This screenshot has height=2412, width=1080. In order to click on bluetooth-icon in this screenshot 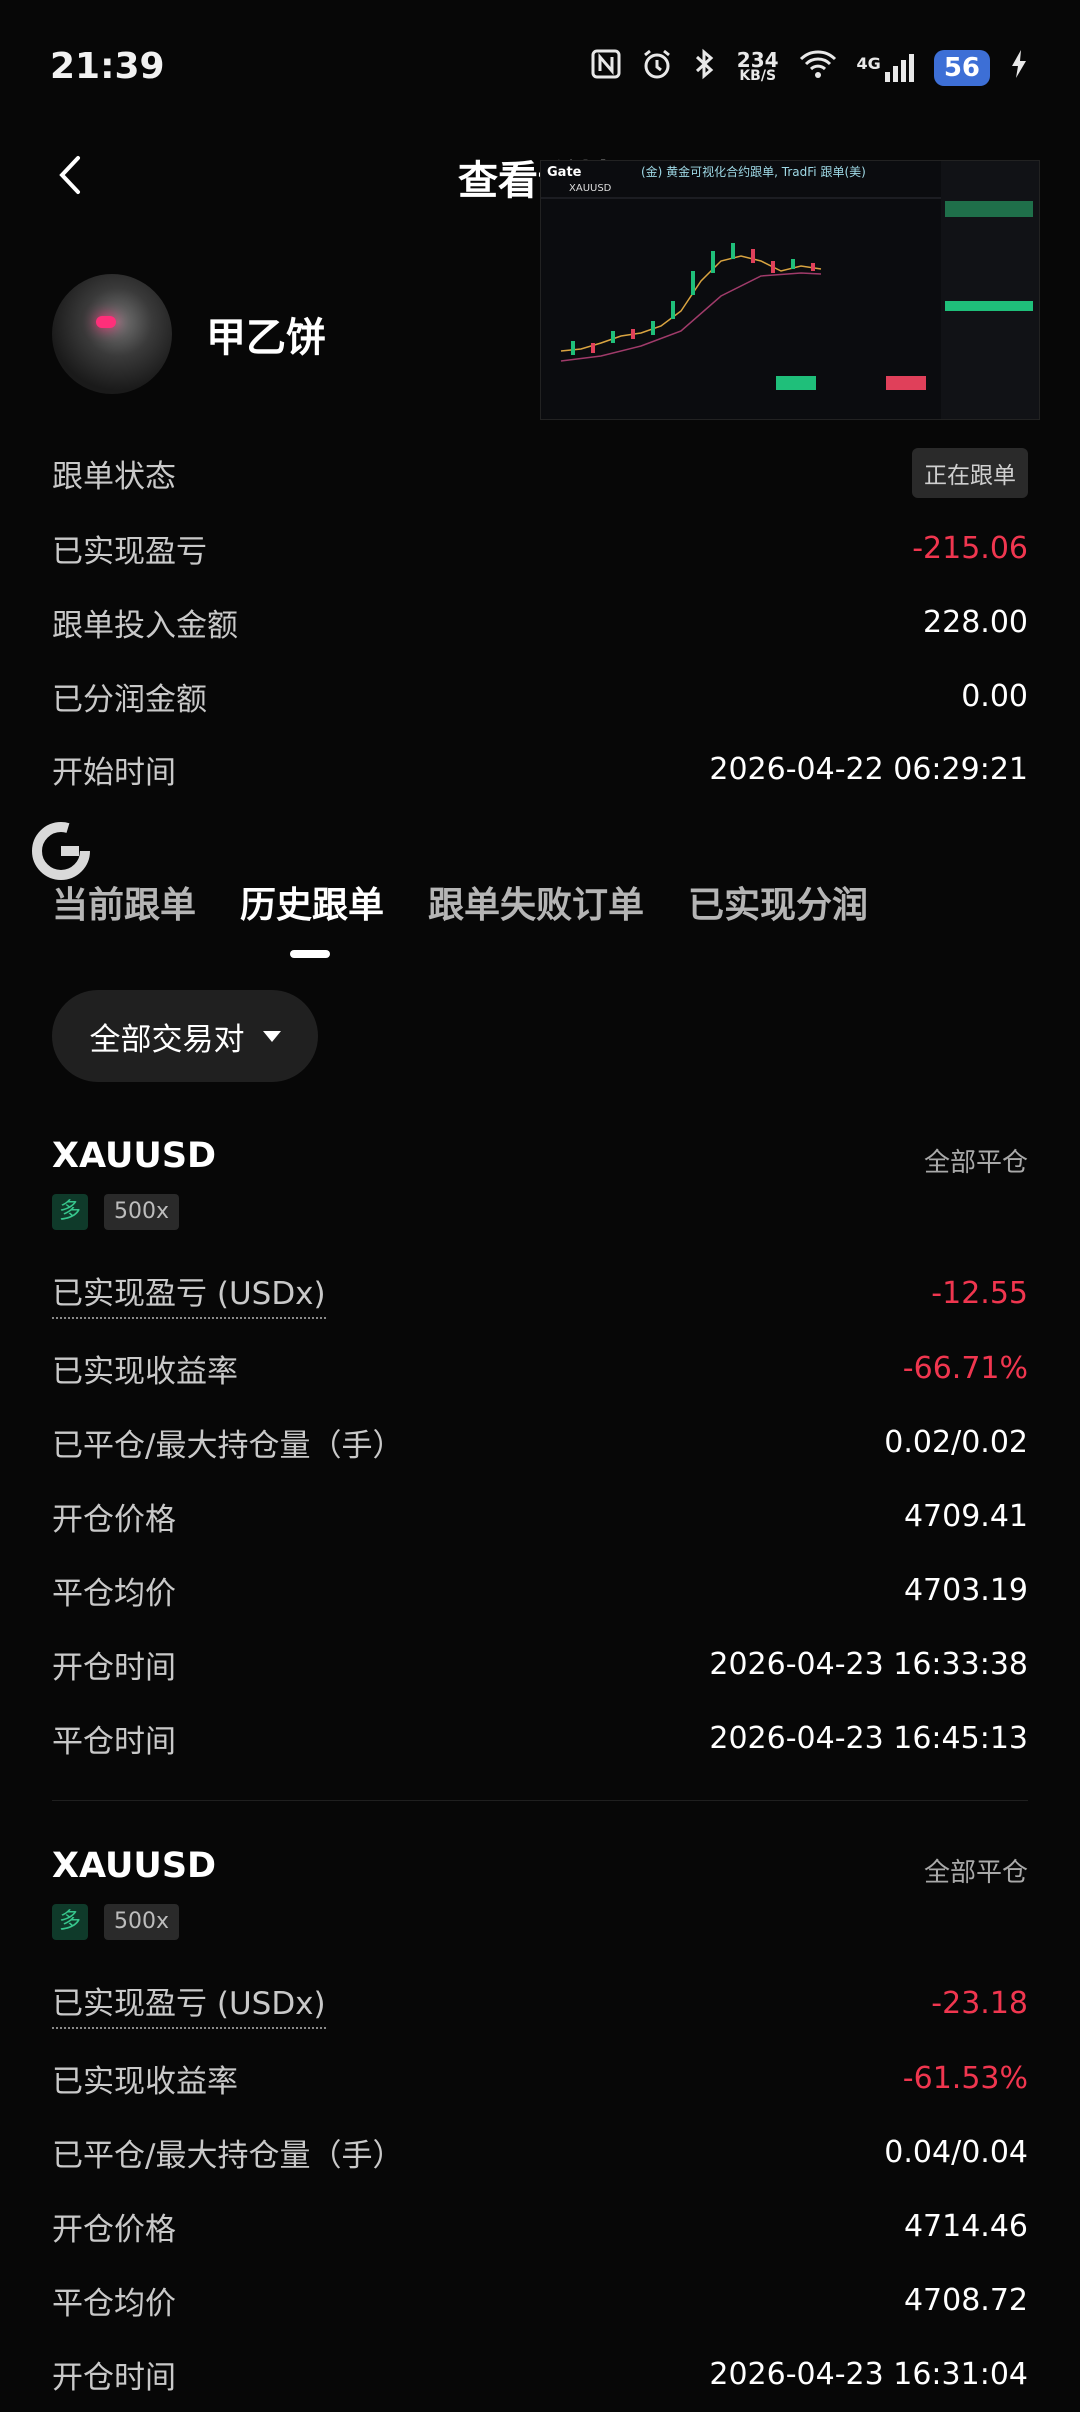, I will do `click(705, 67)`.